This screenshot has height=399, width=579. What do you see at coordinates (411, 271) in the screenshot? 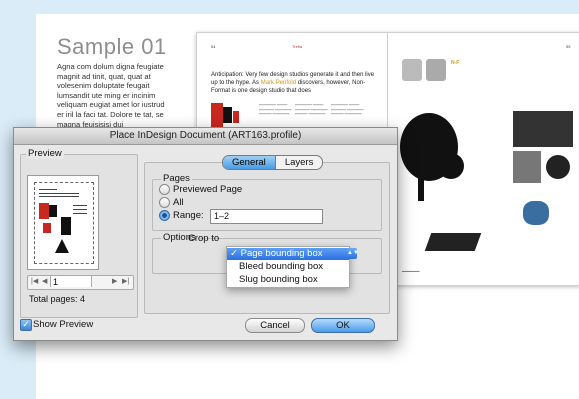
I see `footer-text: ▬▬▬▬▬` at bounding box center [411, 271].